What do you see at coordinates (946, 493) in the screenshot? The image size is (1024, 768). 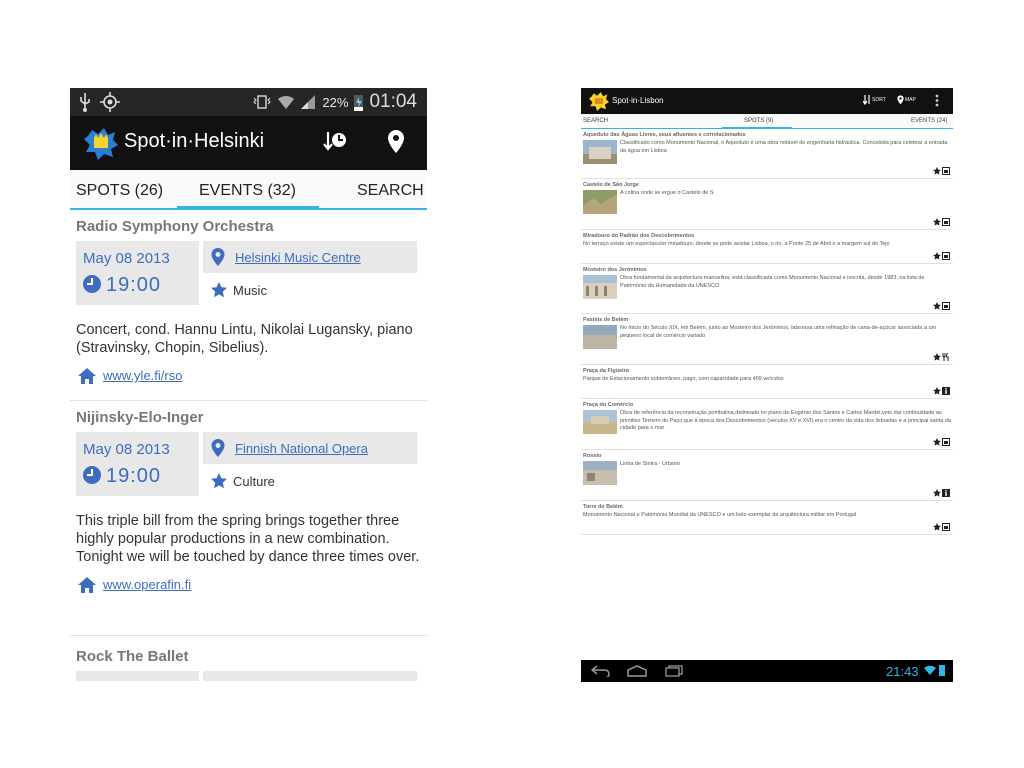 I see `info-icon` at bounding box center [946, 493].